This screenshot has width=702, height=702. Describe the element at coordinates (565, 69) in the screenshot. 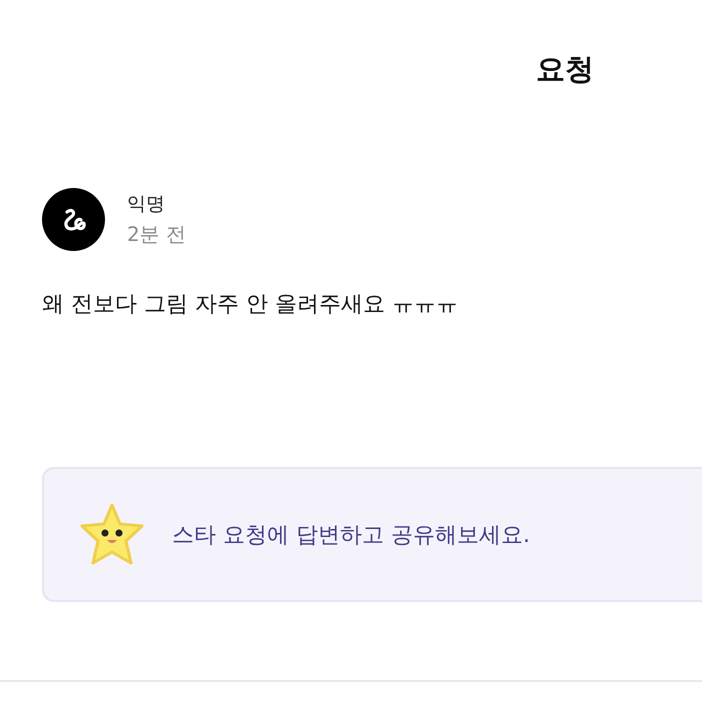

I see `page-title: 요청` at that location.